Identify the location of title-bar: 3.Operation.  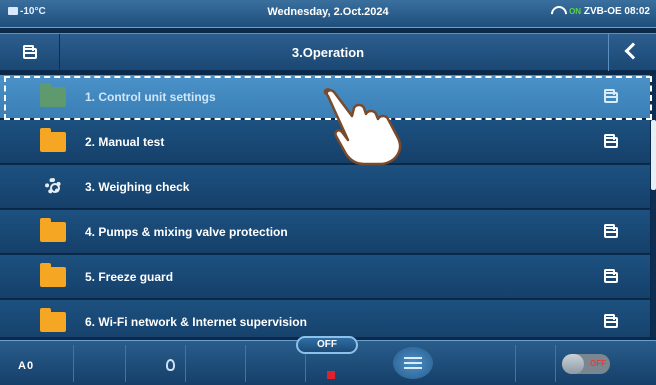
(328, 52).